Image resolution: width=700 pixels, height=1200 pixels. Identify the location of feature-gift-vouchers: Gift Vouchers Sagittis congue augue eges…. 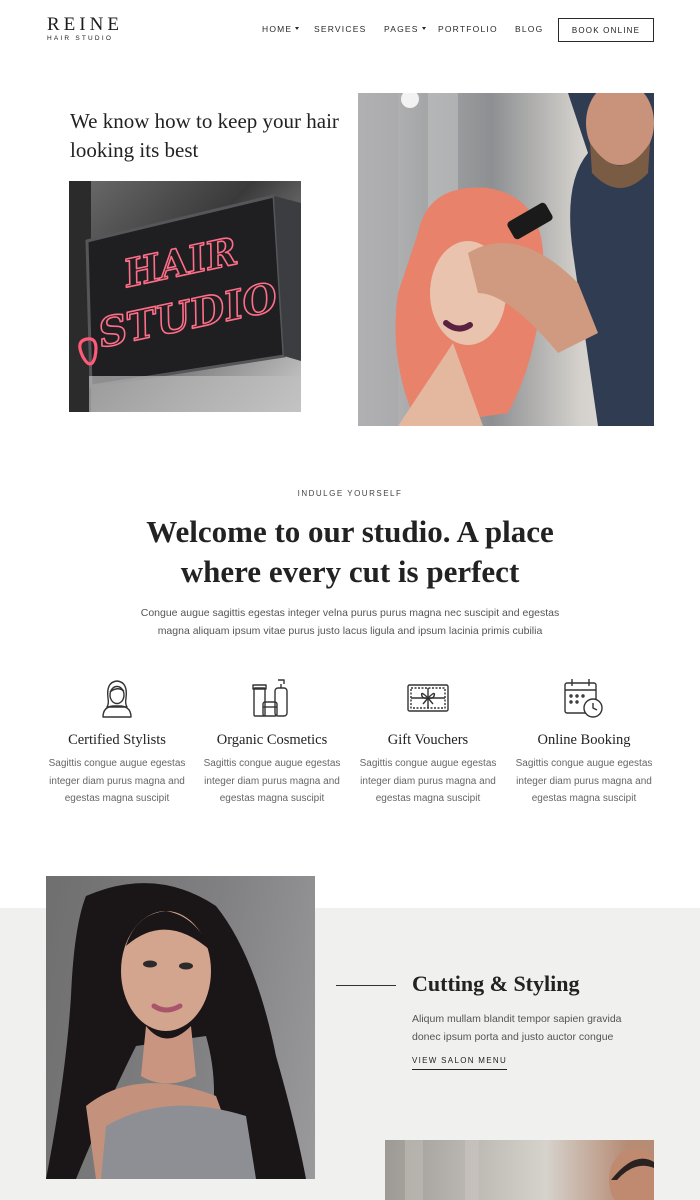
(428, 742).